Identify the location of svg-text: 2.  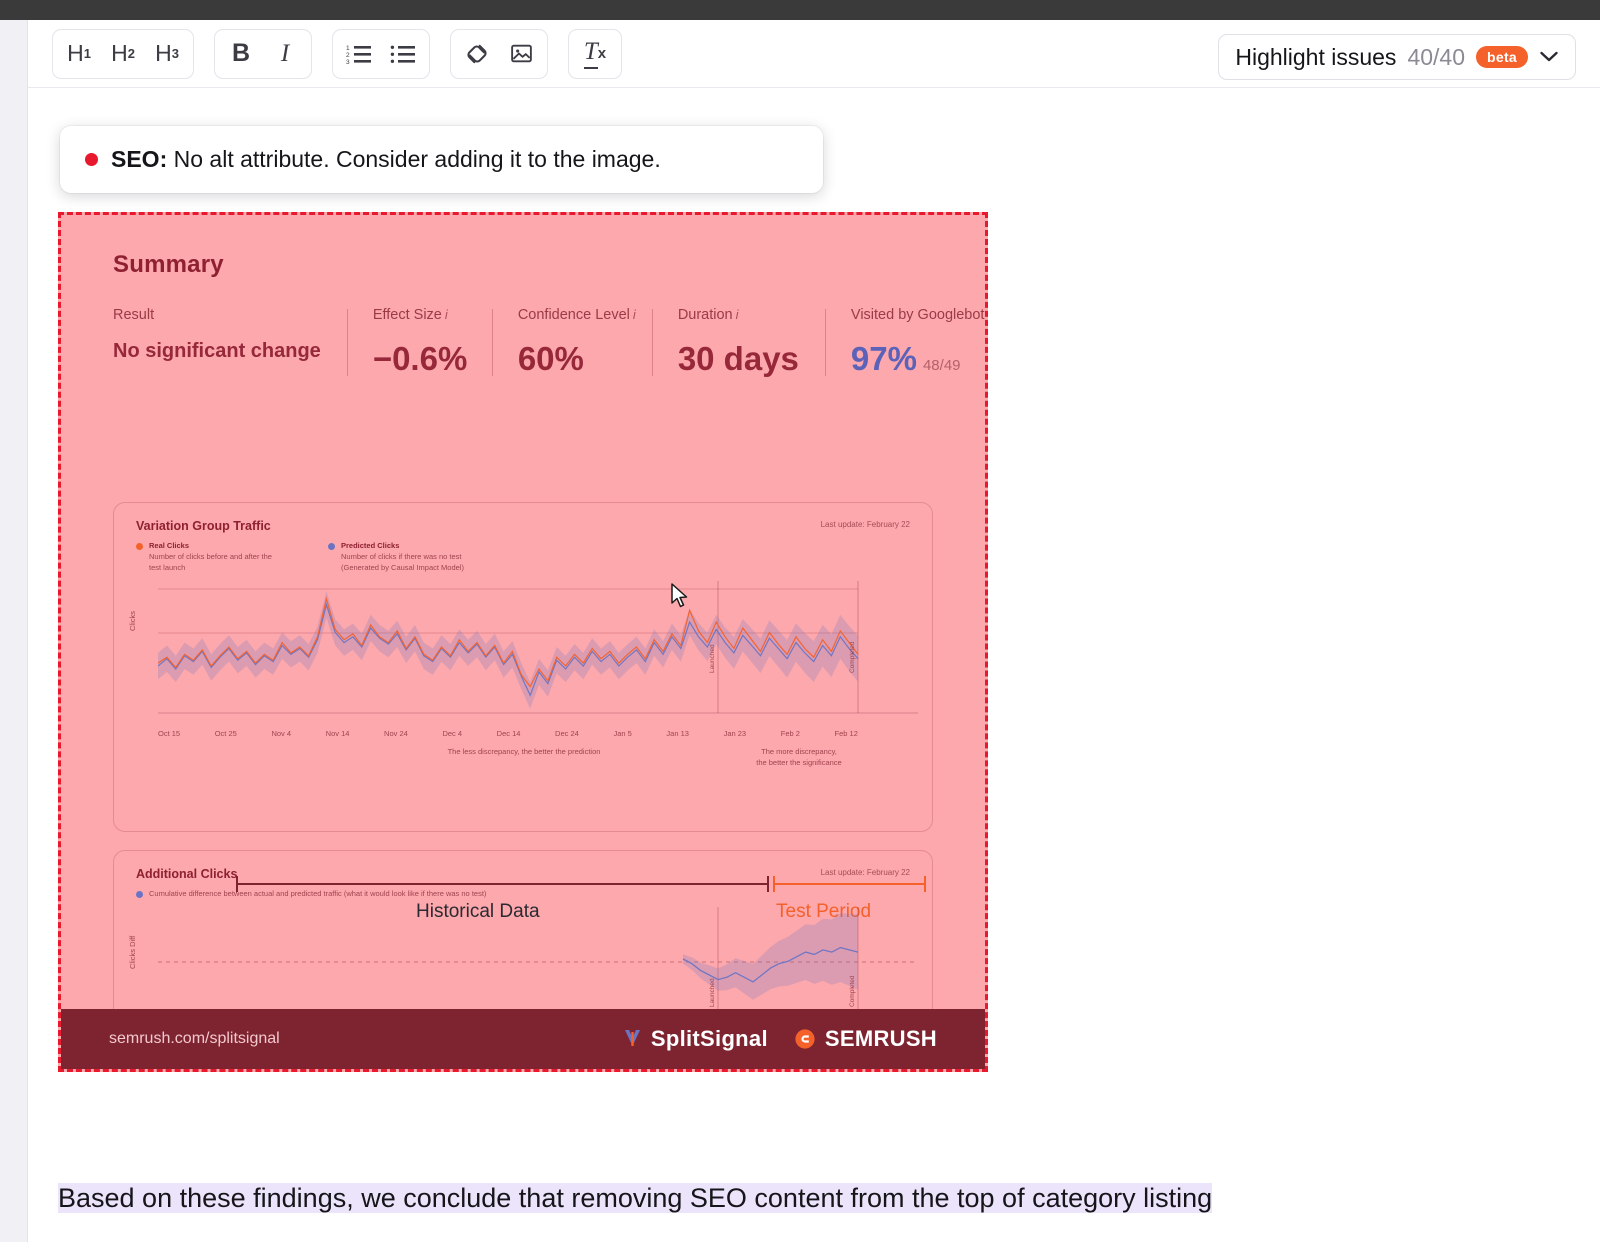
(348, 55).